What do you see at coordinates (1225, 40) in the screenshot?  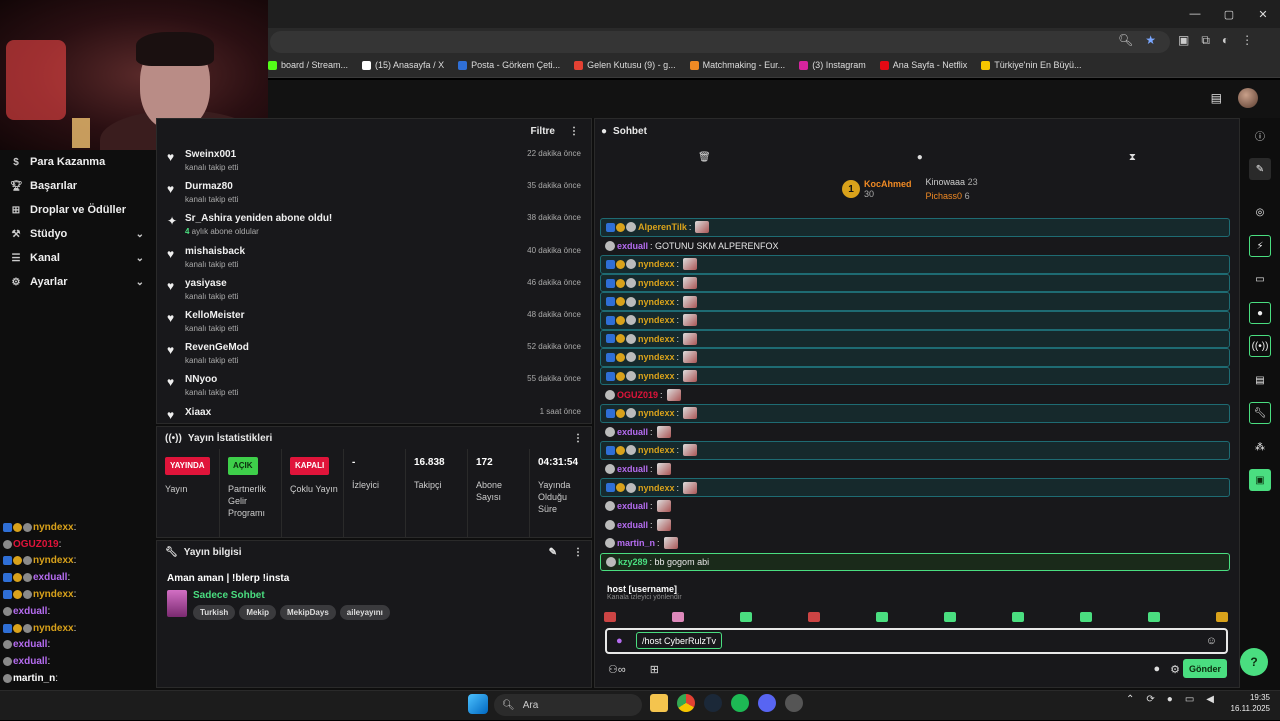 I see `profile-icon: ◐` at bounding box center [1225, 40].